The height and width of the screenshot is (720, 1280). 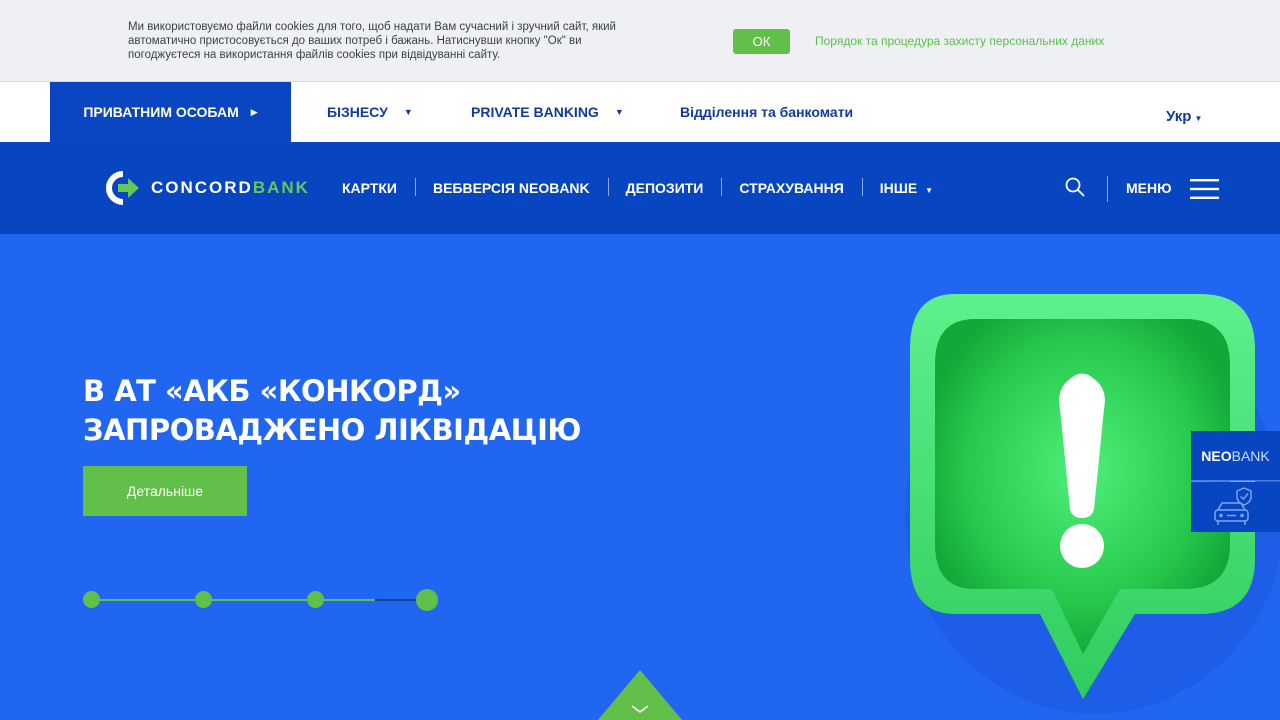 I want to click on nav-neobank-web: ВЕБВЕРСІЯ NEOBANK, so click(x=511, y=187).